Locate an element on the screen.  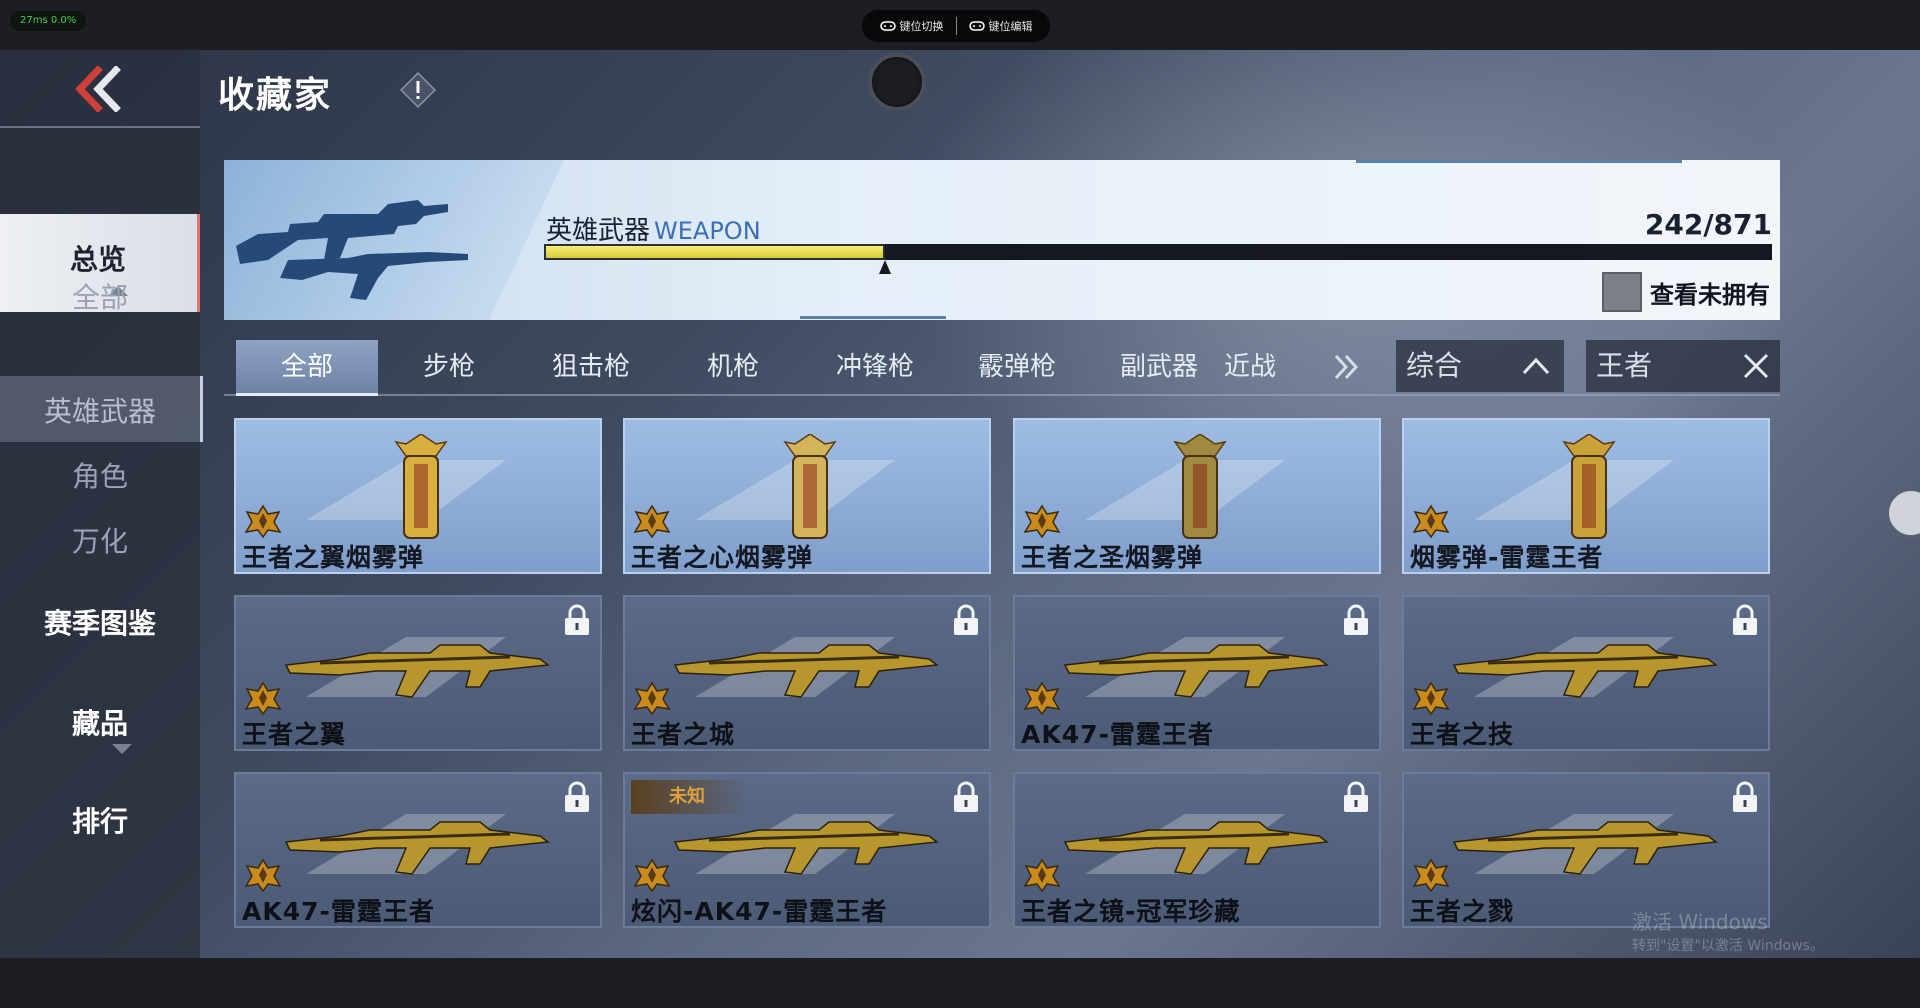
weapon-name: 王者之翼 is located at coordinates (294, 734).